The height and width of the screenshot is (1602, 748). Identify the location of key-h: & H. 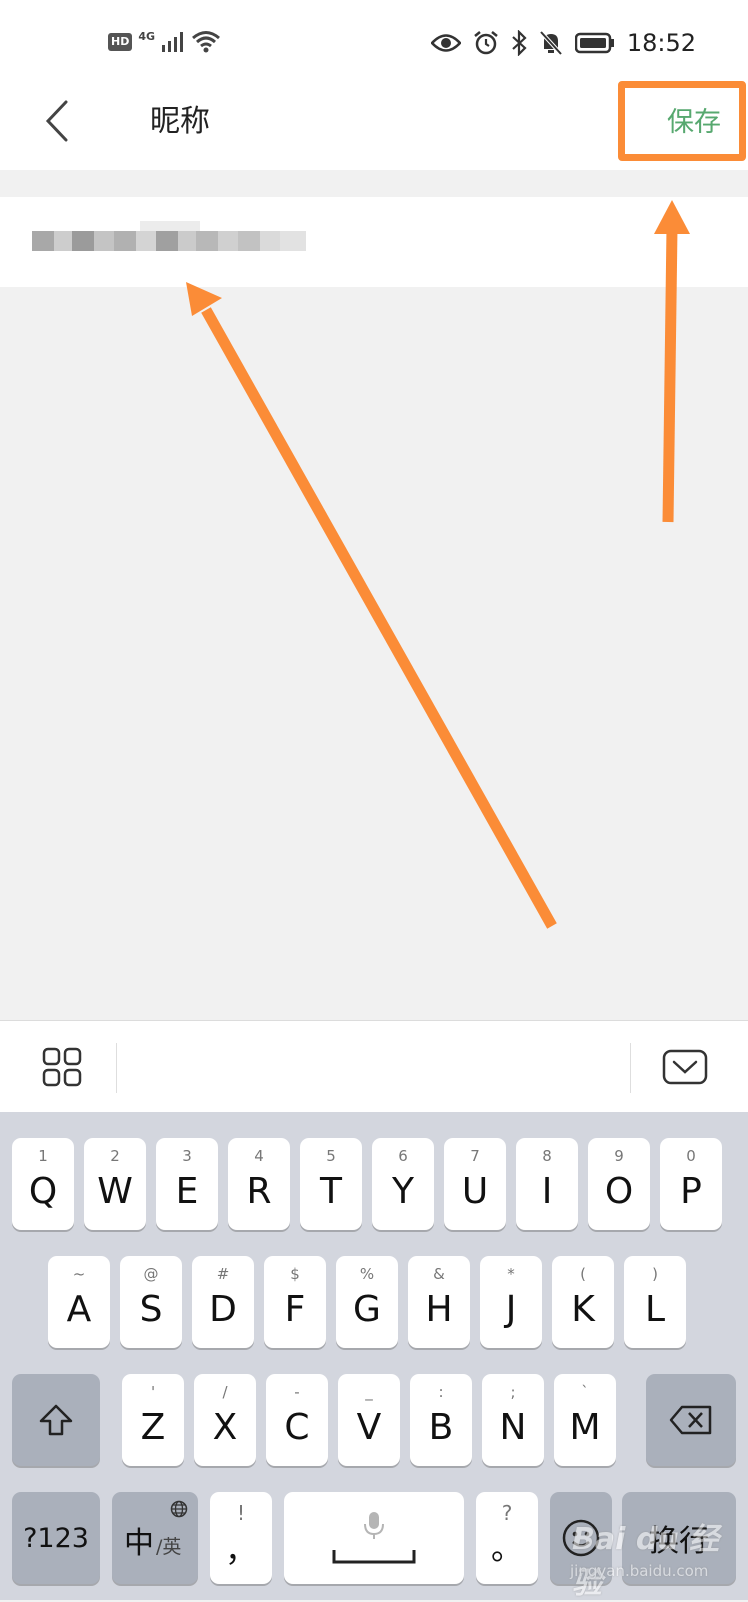
(439, 1302).